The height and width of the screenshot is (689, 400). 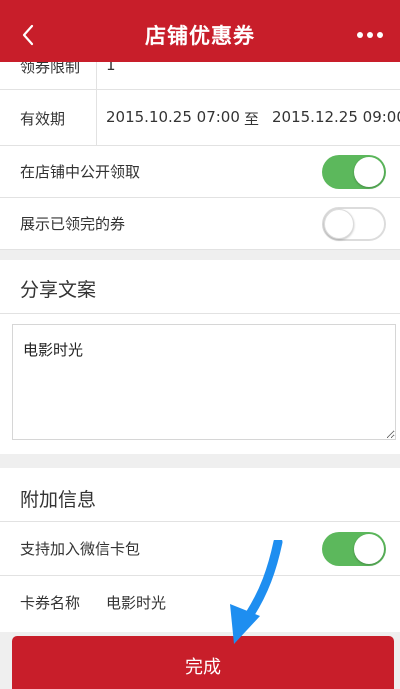 I want to click on validity-end: 2015.12.25 09:00, so click(x=336, y=117).